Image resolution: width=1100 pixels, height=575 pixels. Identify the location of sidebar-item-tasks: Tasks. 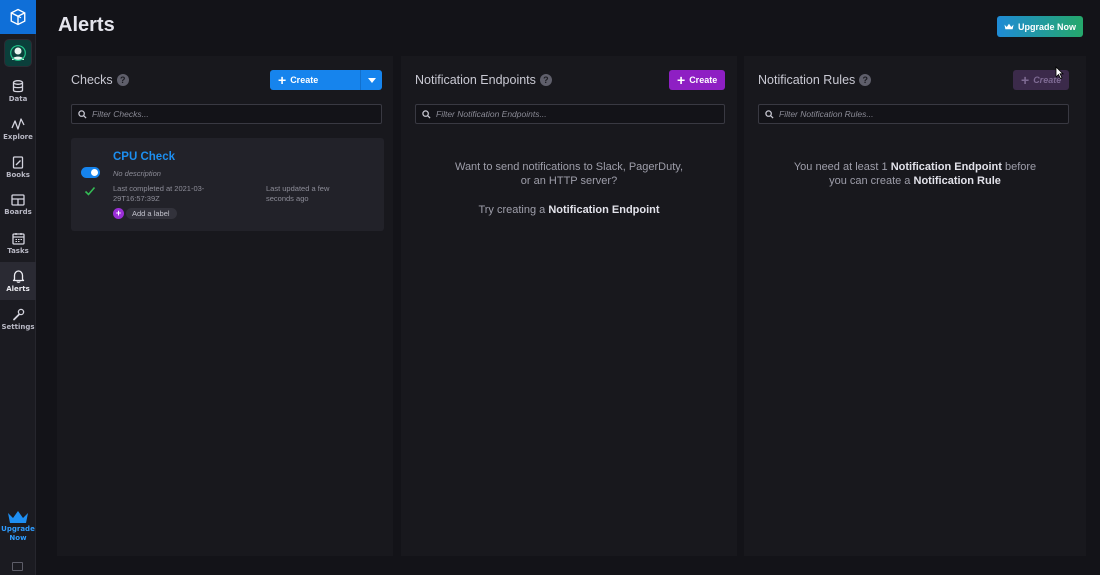
(18, 243).